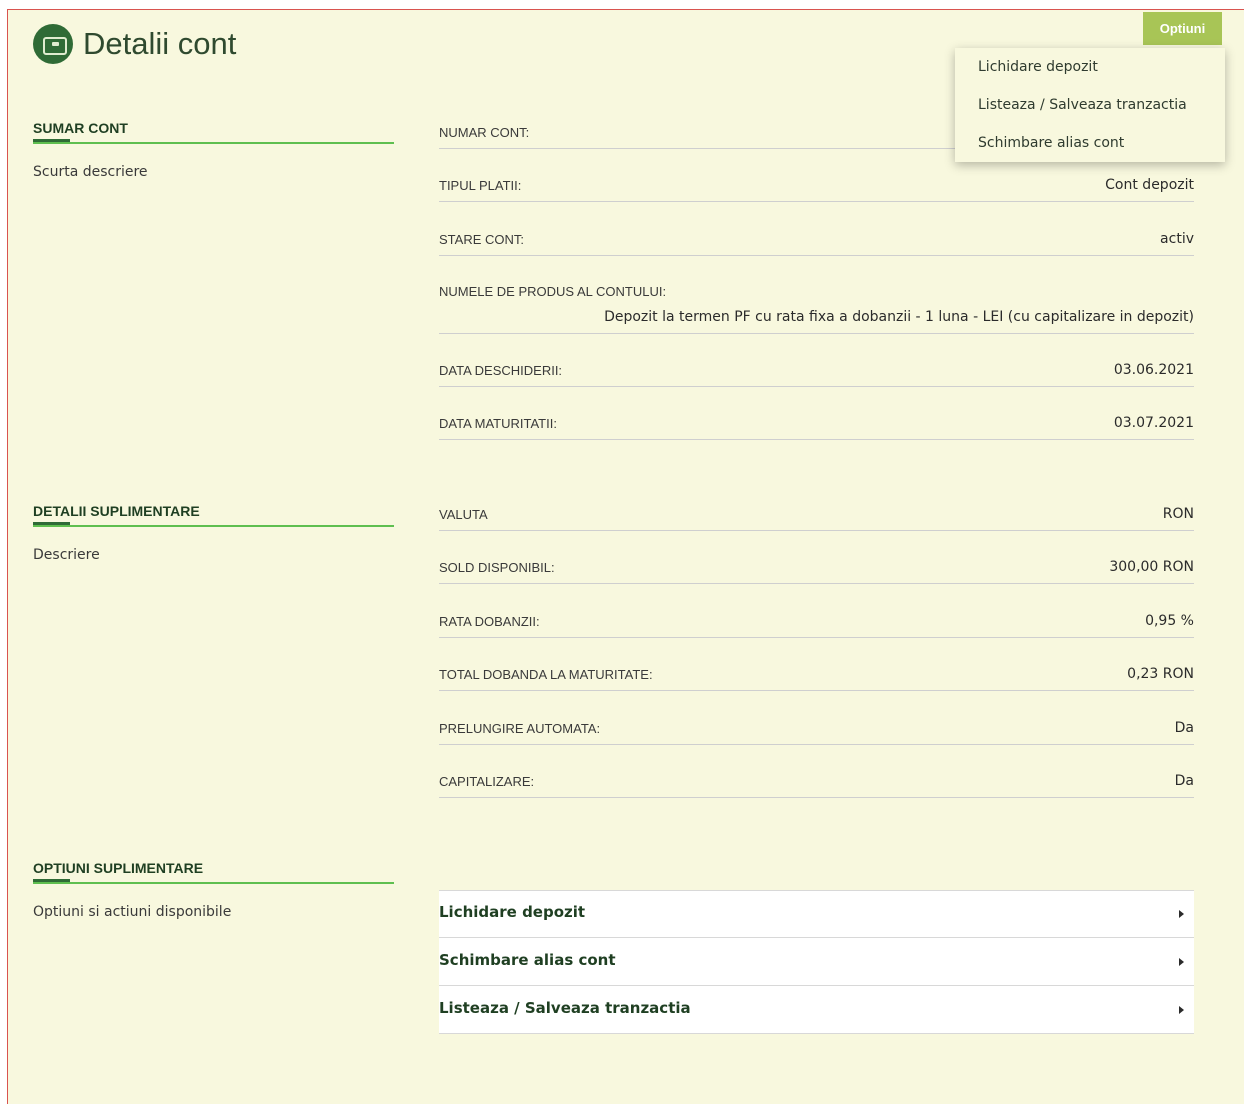  I want to click on info-row-open-date: DATA DESCHIDERII: 03.06.2021, so click(816, 360).